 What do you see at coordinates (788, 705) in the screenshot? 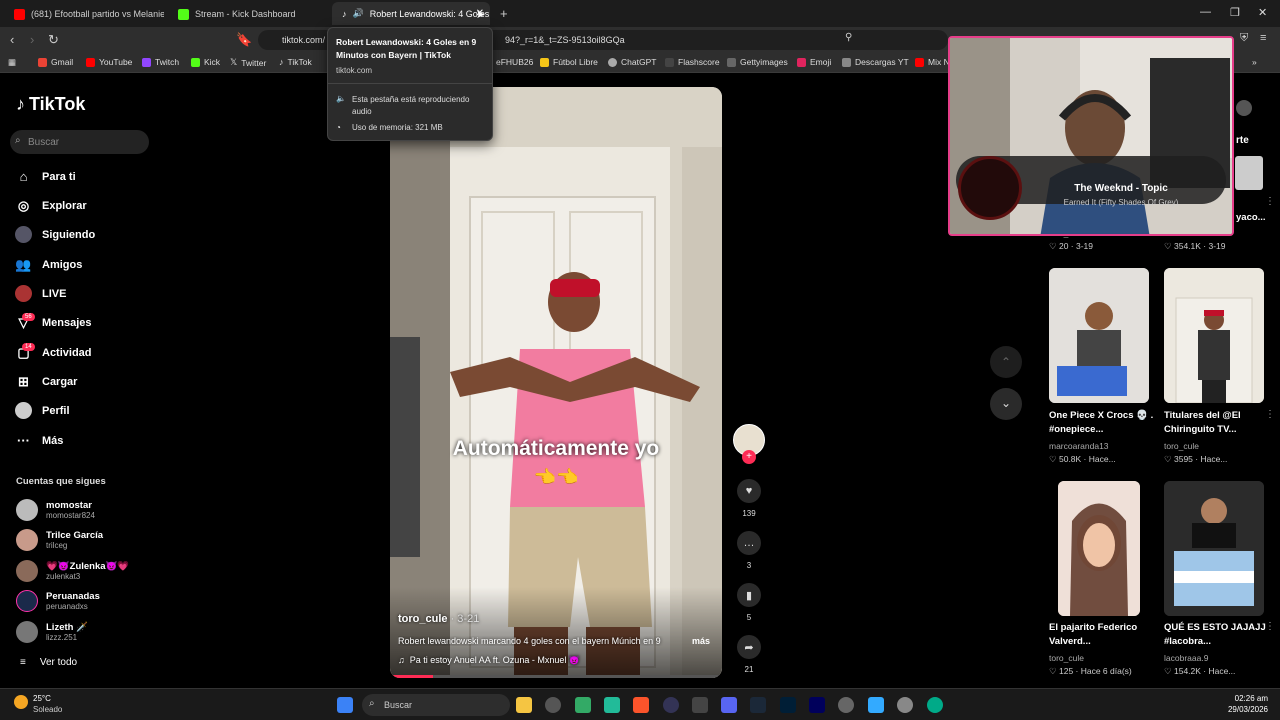
I see `photoshop-icon` at bounding box center [788, 705].